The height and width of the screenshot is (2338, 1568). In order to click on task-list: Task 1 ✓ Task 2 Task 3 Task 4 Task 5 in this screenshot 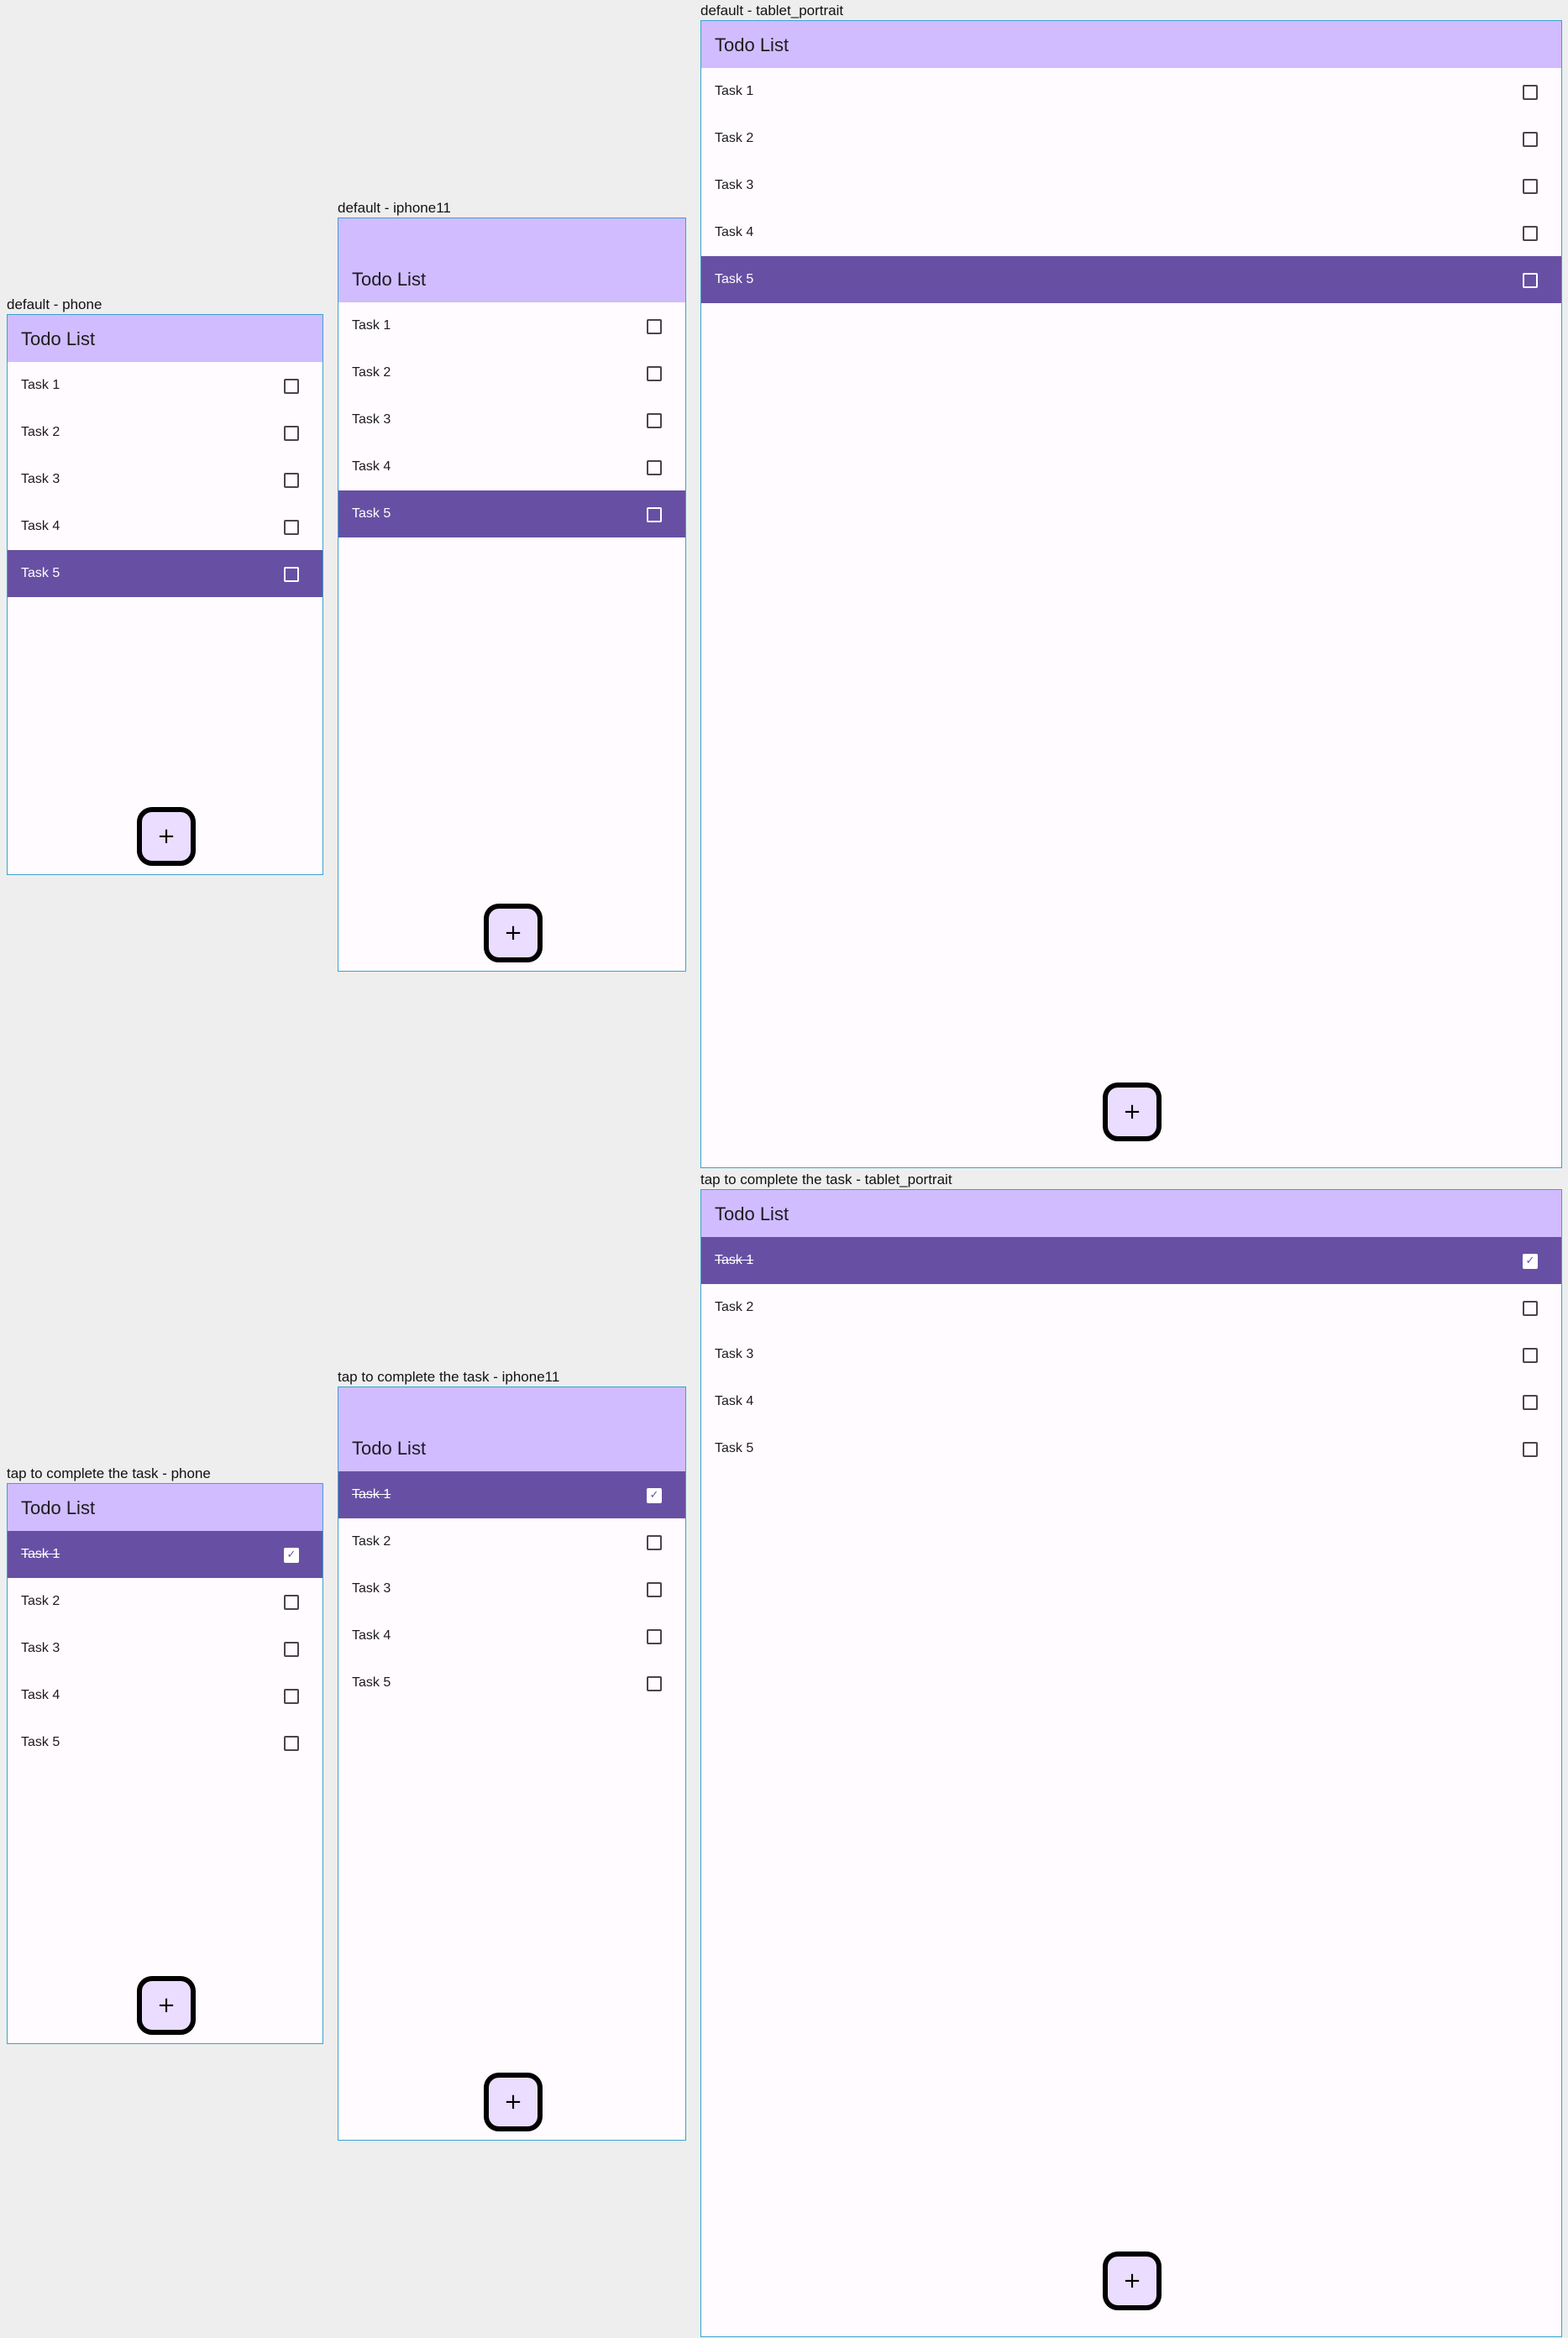, I will do `click(1131, 1354)`.